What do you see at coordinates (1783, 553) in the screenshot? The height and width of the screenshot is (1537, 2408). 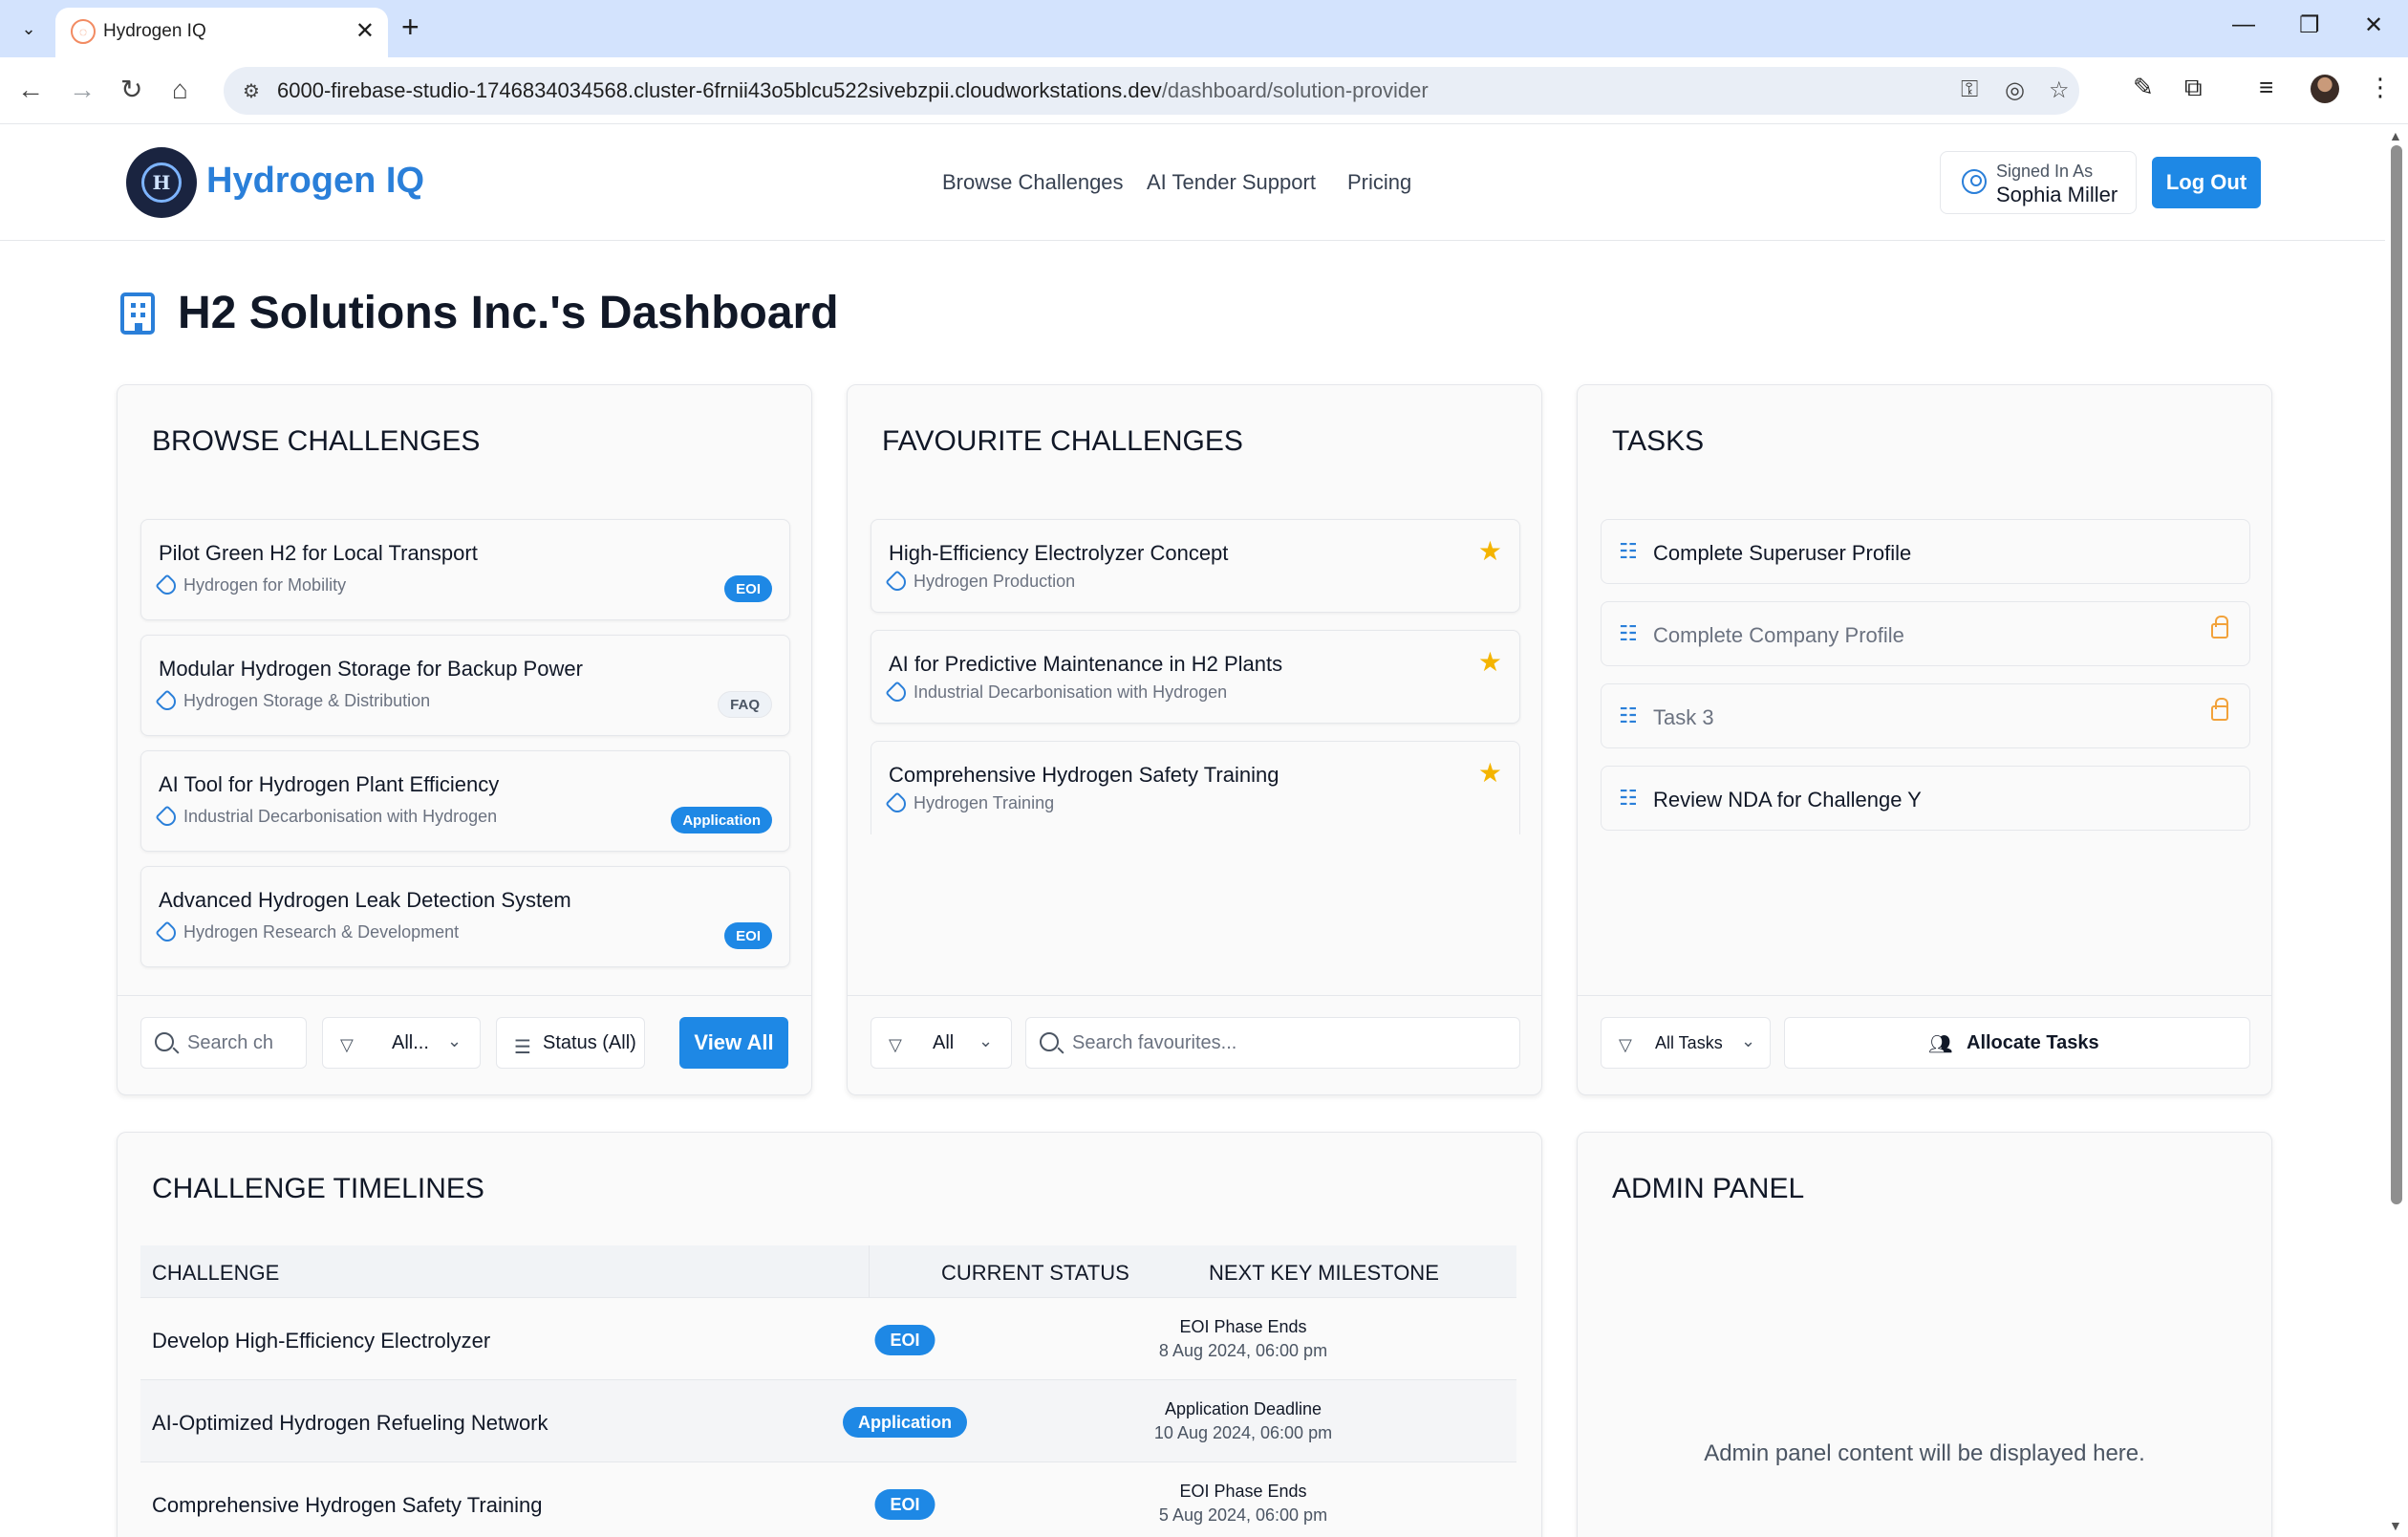 I see `task-label: Complete Superuser Profile` at bounding box center [1783, 553].